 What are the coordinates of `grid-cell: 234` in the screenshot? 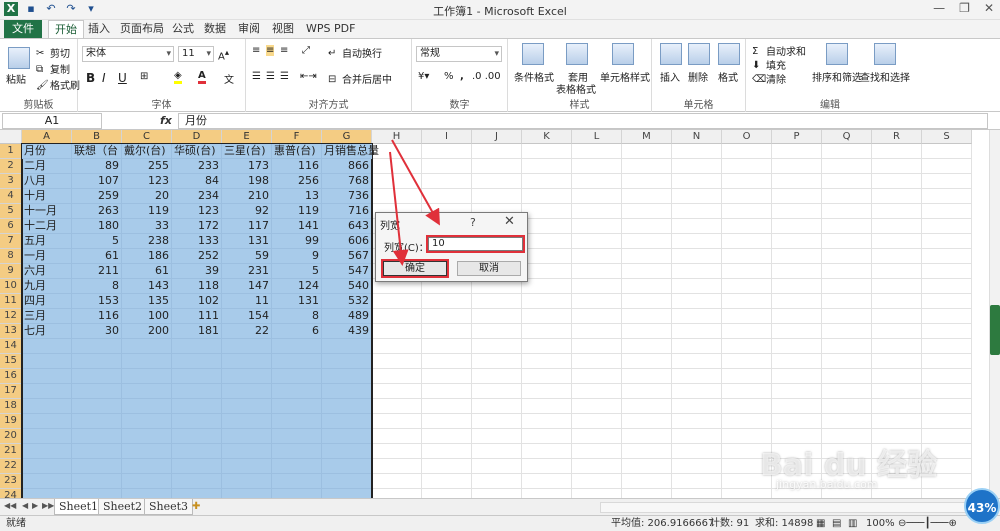 It's located at (197, 196).